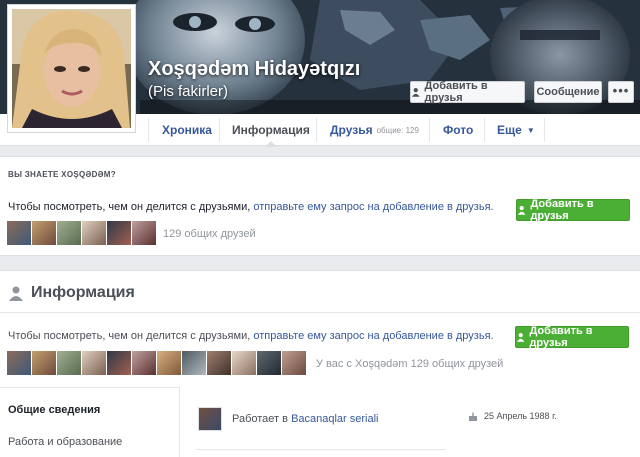 Image resolution: width=640 pixels, height=457 pixels. I want to click on birthday-row: 25 Апрель 1988 г., so click(512, 416).